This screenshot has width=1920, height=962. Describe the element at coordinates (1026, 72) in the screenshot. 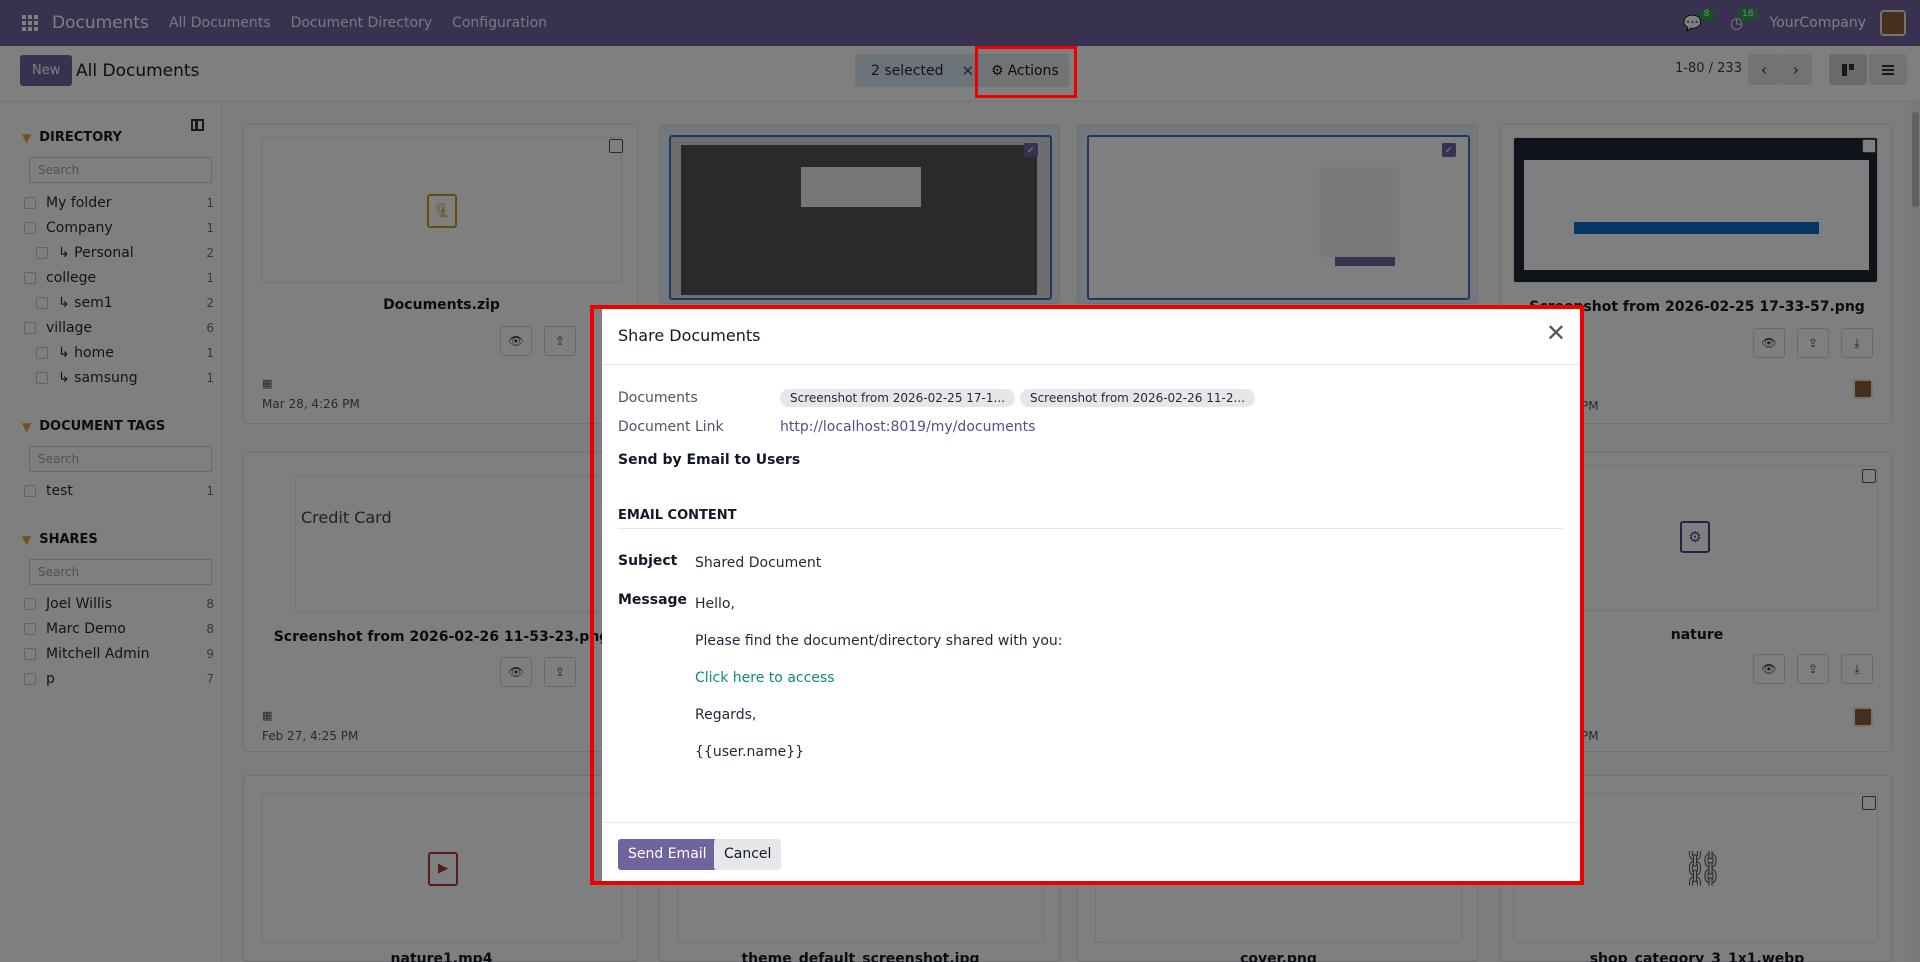

I see `actions-highlight-overlay` at that location.